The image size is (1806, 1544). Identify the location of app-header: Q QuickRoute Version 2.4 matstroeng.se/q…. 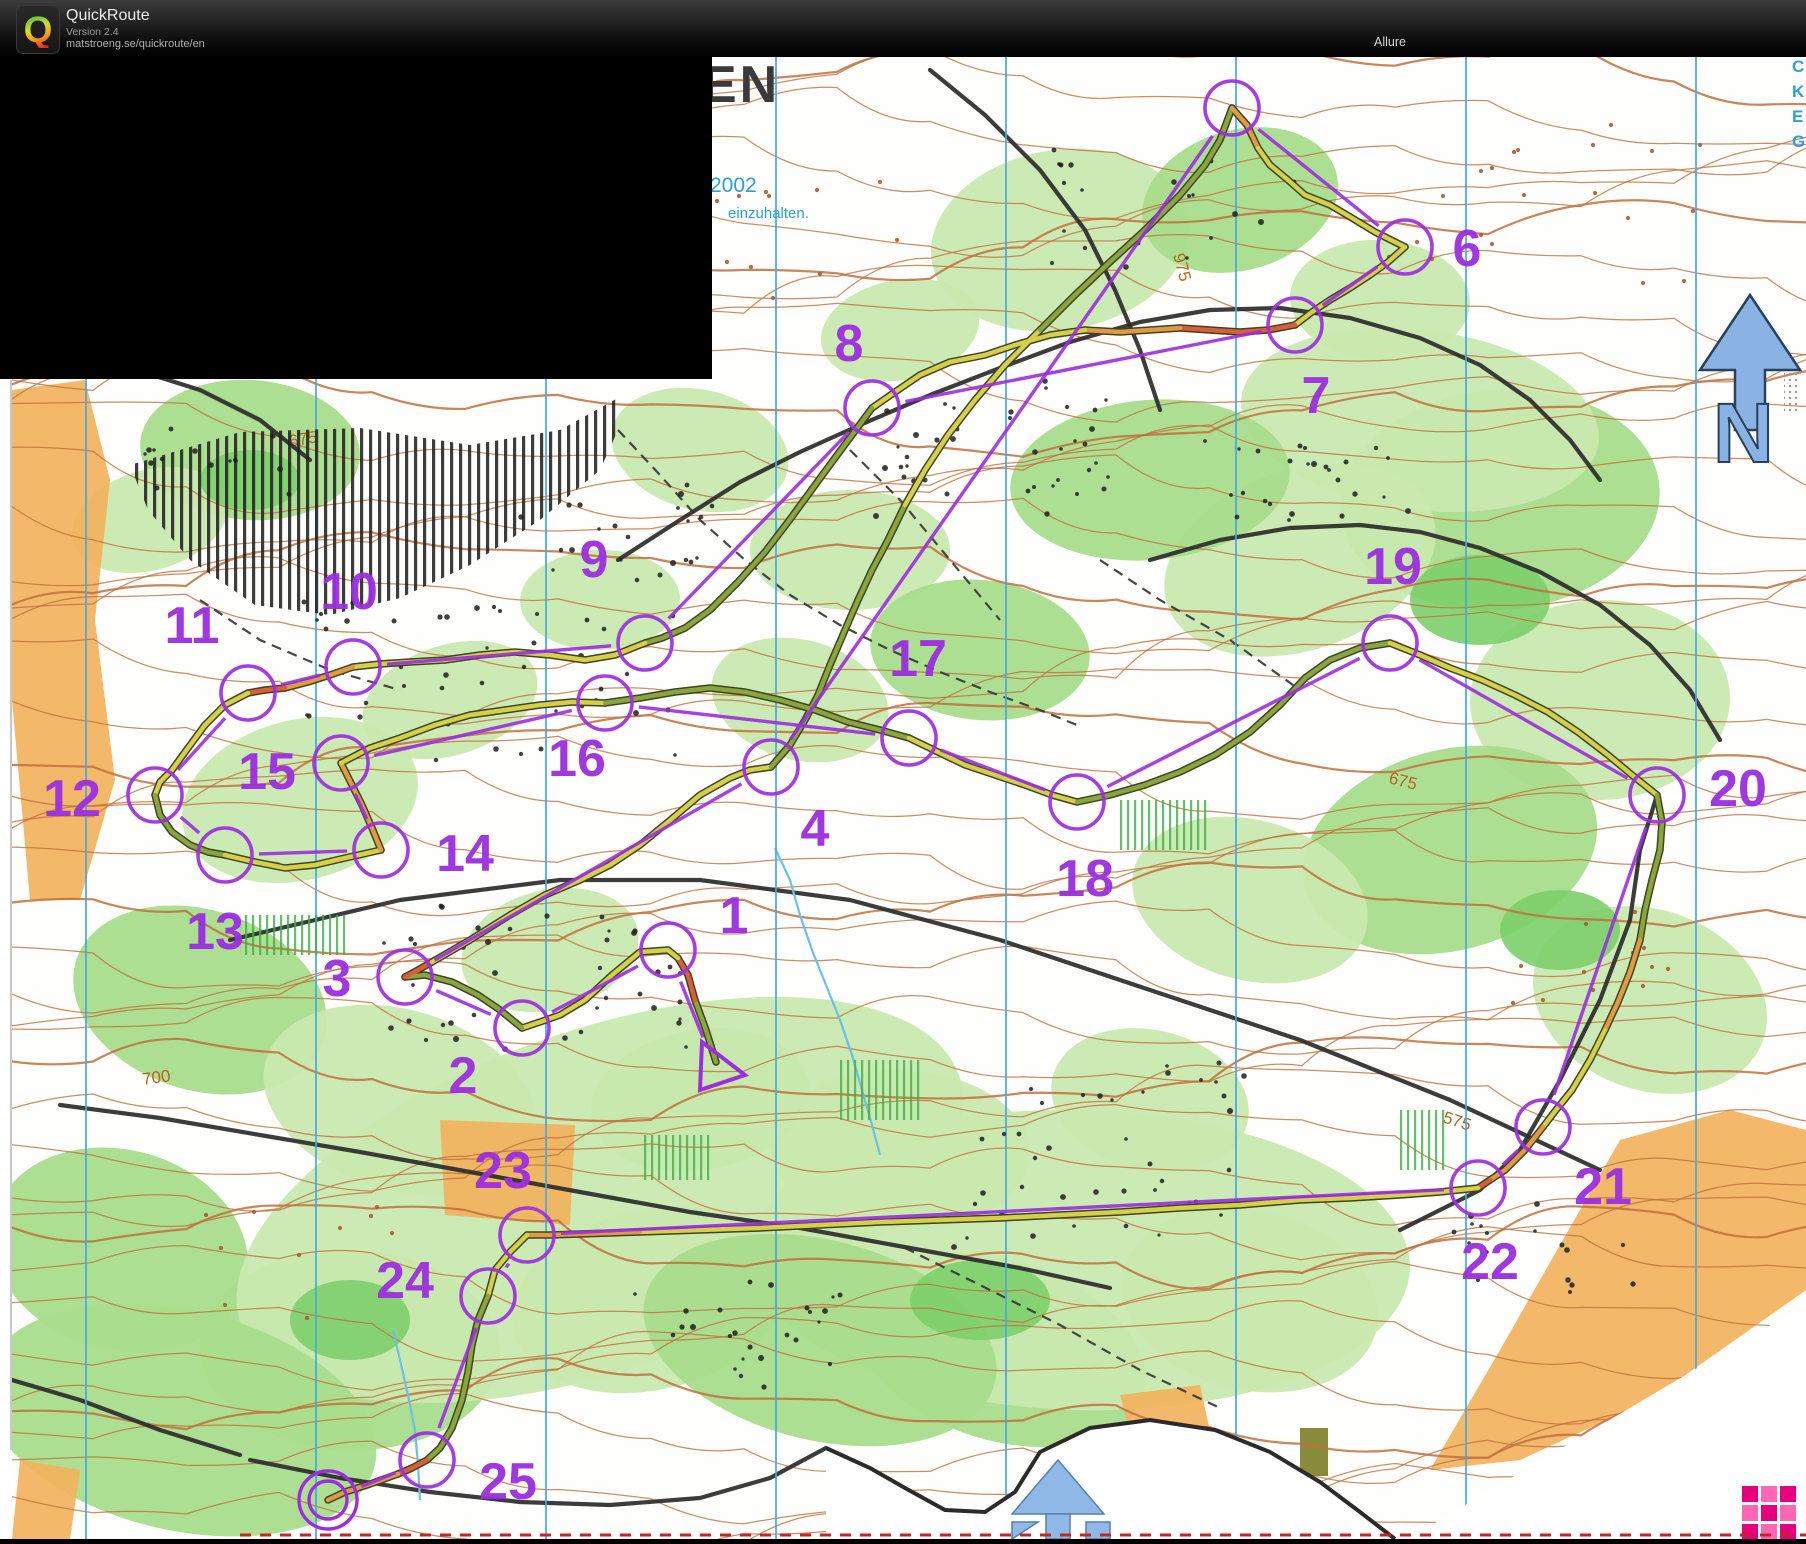
(903, 28).